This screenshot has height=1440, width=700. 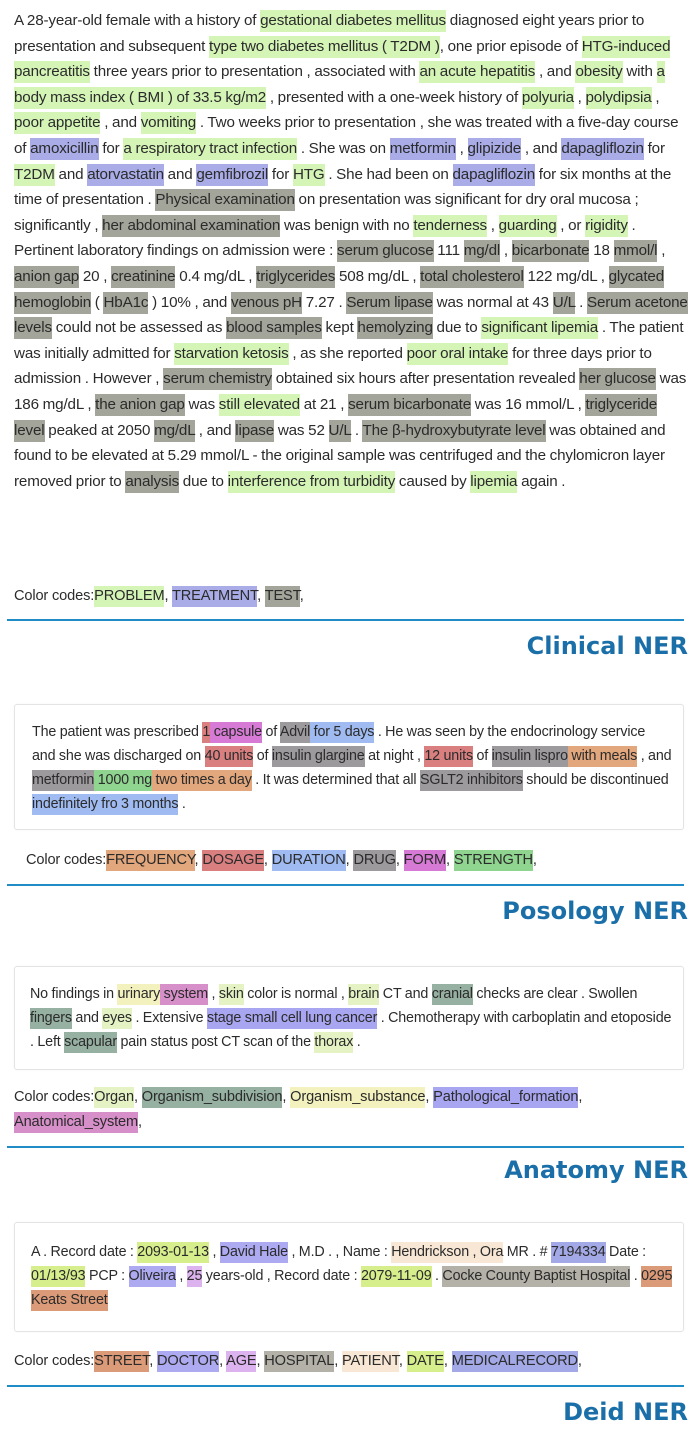 I want to click on entity-pathological-formation: stage small cell lung cancer, so click(x=291, y=1018).